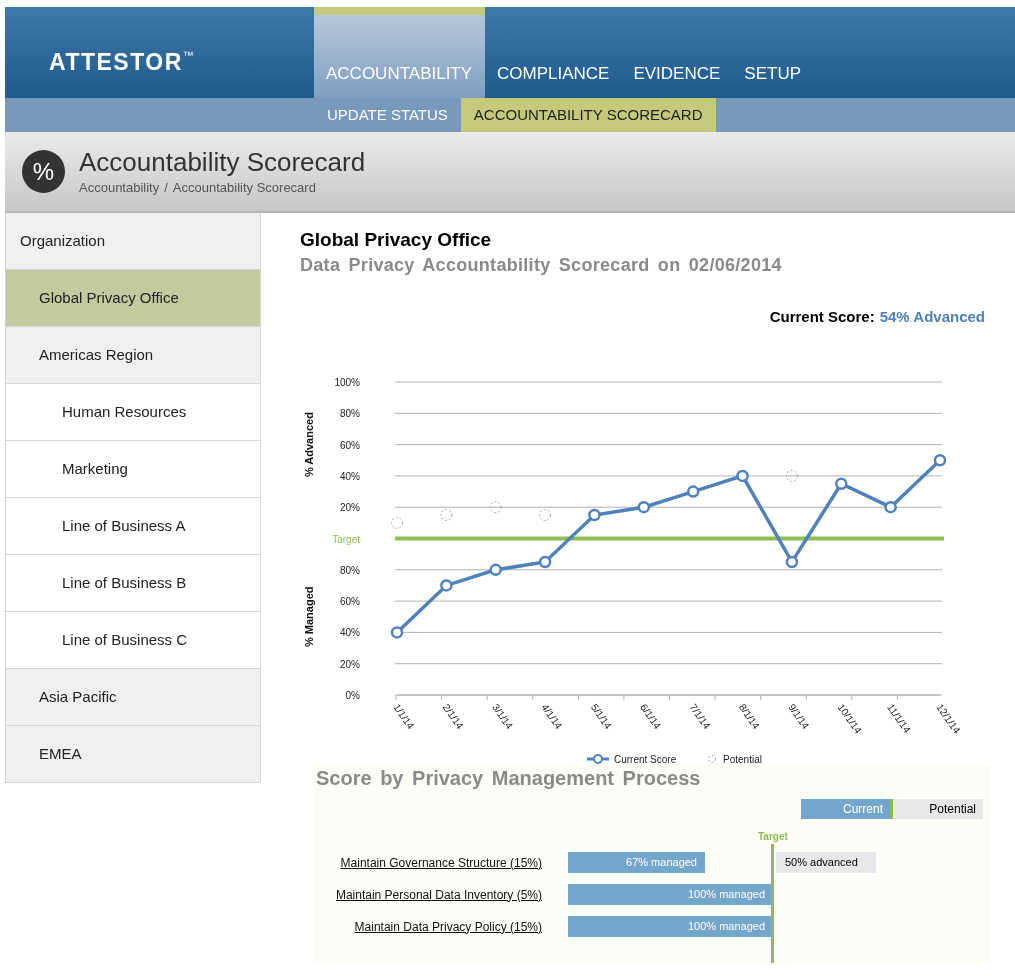 The image size is (1015, 976). What do you see at coordinates (396, 240) in the screenshot?
I see `content-title: Global Privacy Office` at bounding box center [396, 240].